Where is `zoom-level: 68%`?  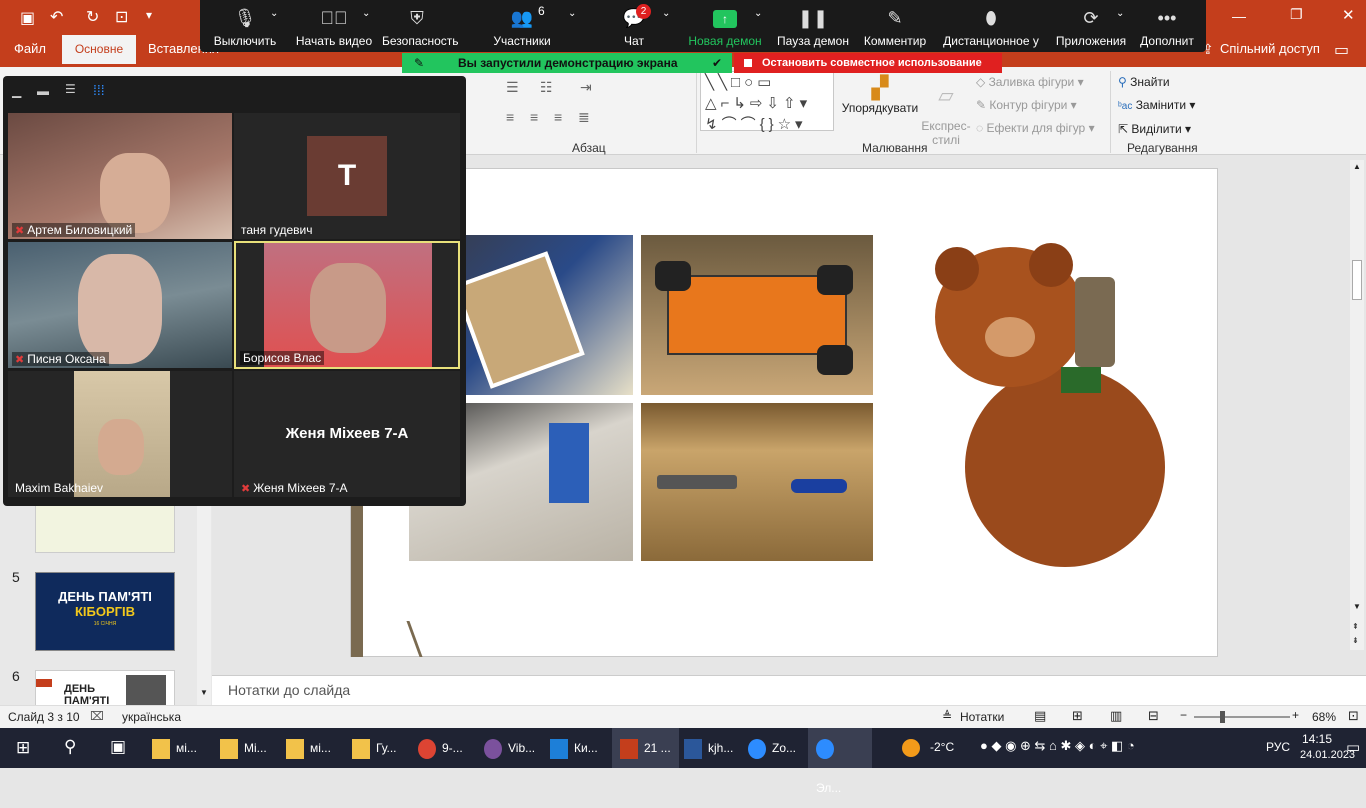 zoom-level: 68% is located at coordinates (1324, 717).